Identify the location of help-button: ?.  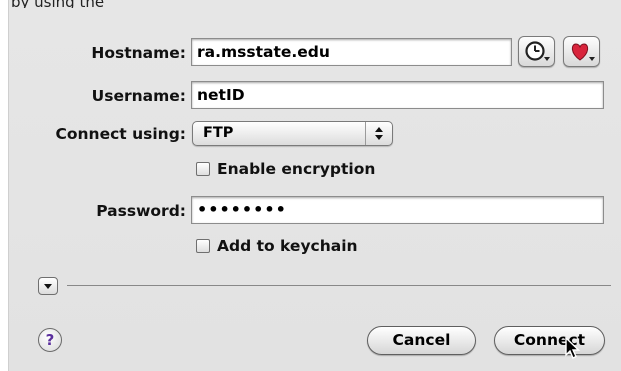
(50, 340).